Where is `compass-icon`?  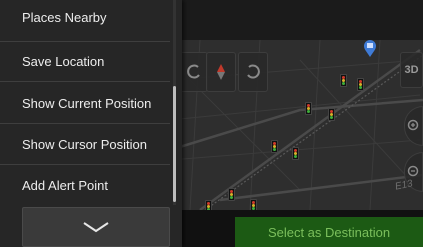 compass-icon is located at coordinates (221, 72).